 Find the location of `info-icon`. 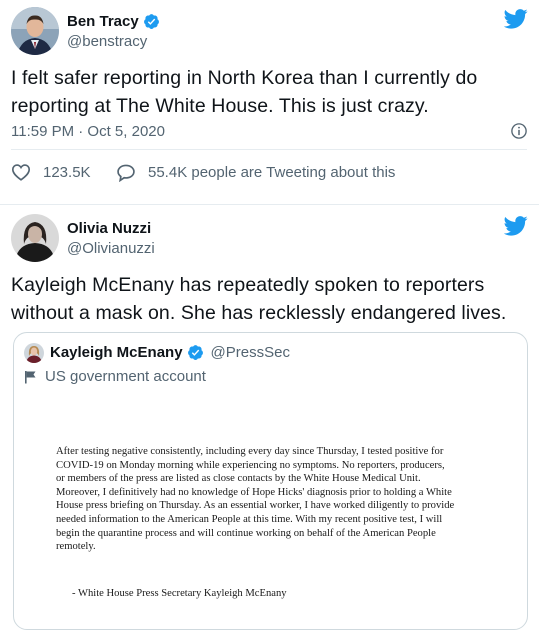

info-icon is located at coordinates (519, 131).